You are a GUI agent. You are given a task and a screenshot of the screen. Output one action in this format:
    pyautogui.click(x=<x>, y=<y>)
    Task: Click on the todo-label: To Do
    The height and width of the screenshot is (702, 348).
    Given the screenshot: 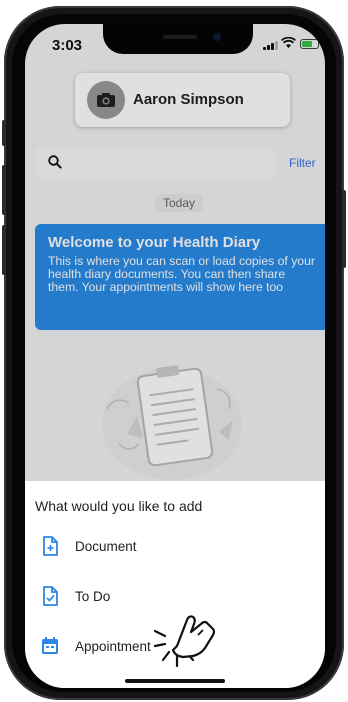 What is the action you would take?
    pyautogui.click(x=93, y=596)
    